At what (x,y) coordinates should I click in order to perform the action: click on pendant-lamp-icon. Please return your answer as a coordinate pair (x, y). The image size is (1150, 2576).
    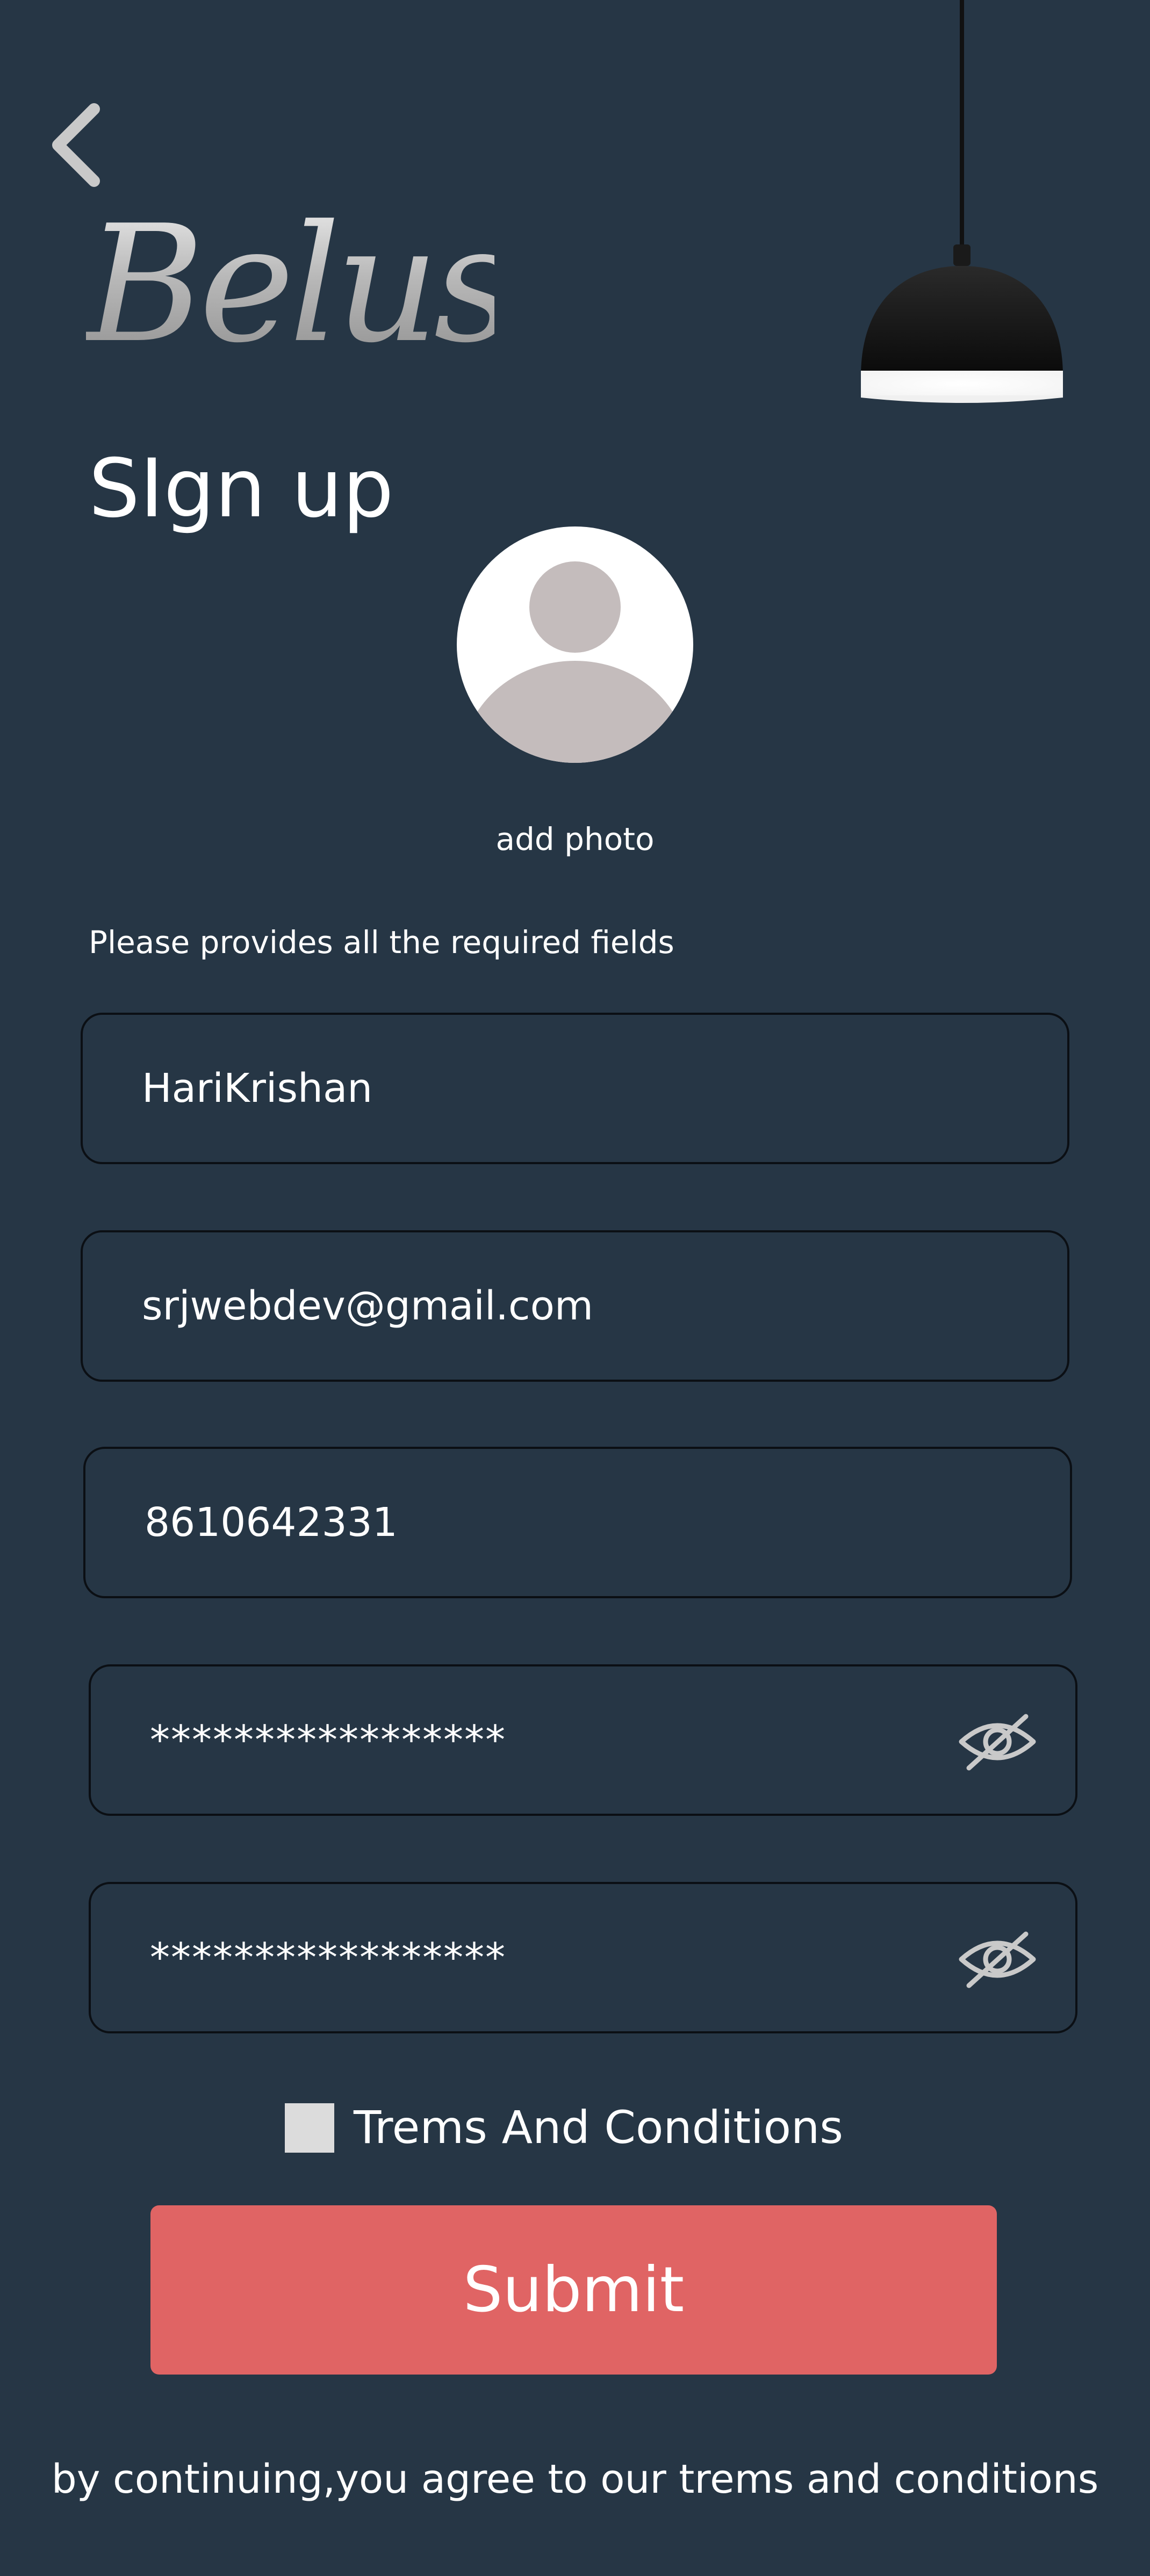
    Looking at the image, I should click on (967, 207).